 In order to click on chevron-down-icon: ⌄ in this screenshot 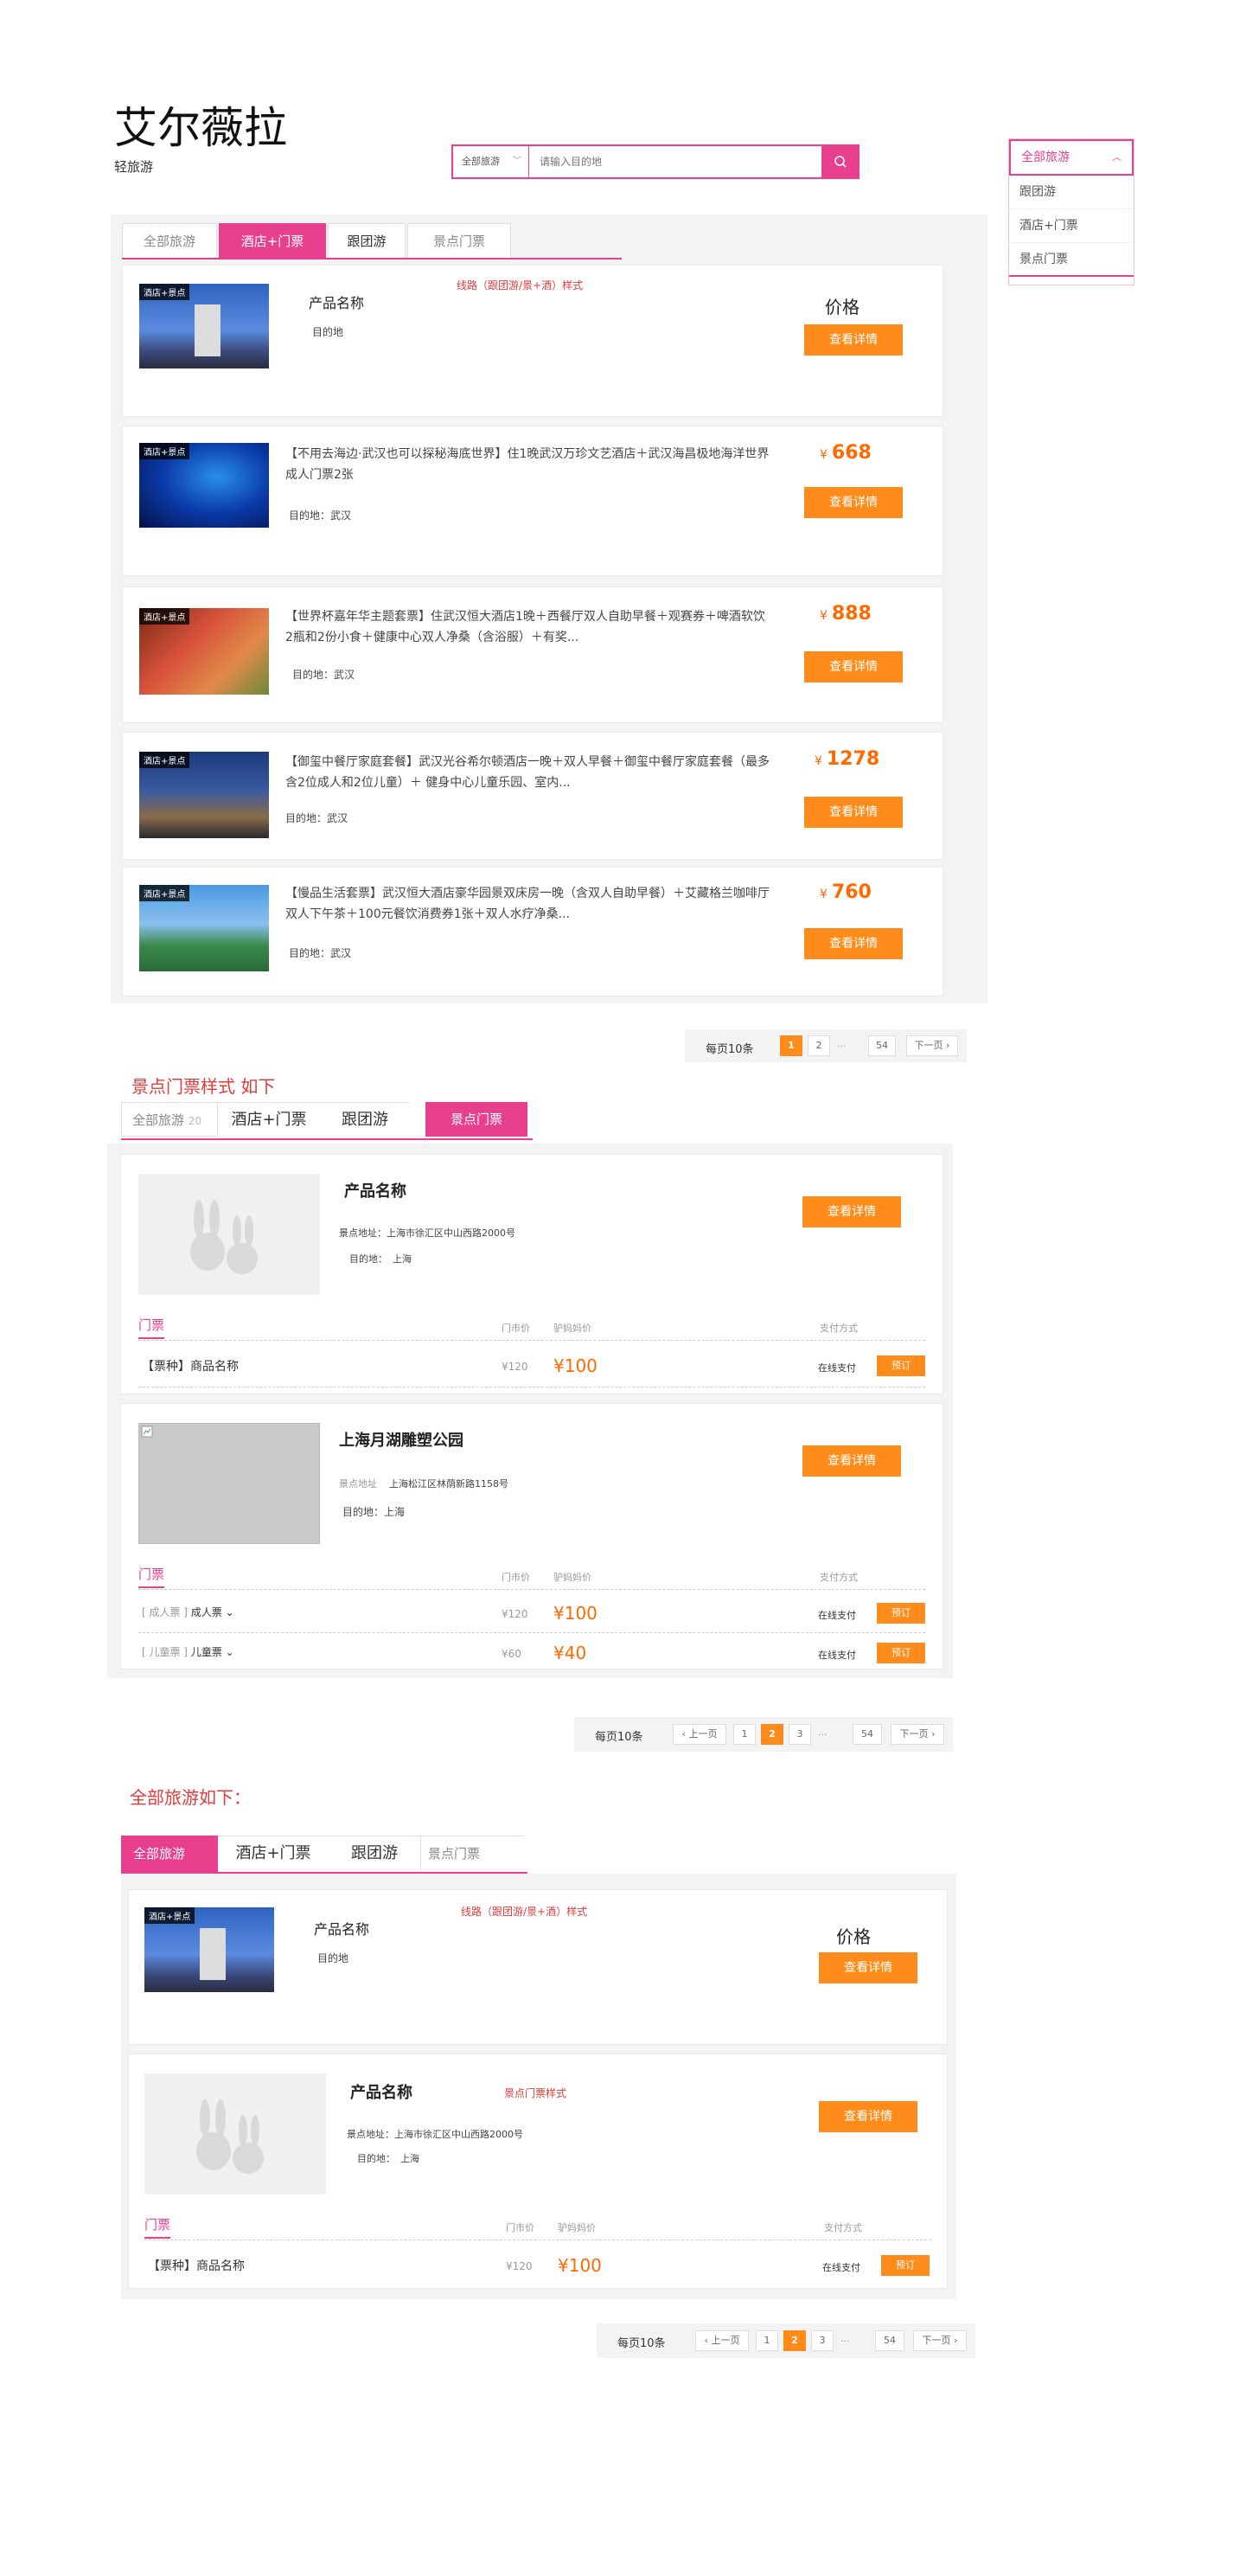, I will do `click(229, 1652)`.